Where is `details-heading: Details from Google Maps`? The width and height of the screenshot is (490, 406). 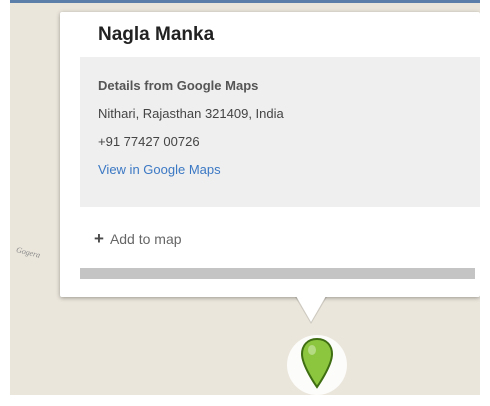
details-heading: Details from Google Maps is located at coordinates (178, 85).